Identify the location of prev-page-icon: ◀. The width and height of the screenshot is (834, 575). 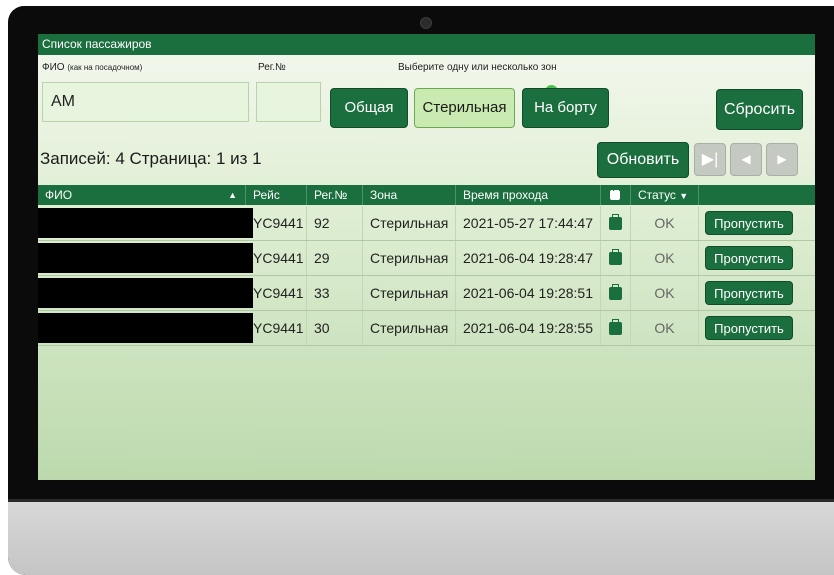
(746, 159).